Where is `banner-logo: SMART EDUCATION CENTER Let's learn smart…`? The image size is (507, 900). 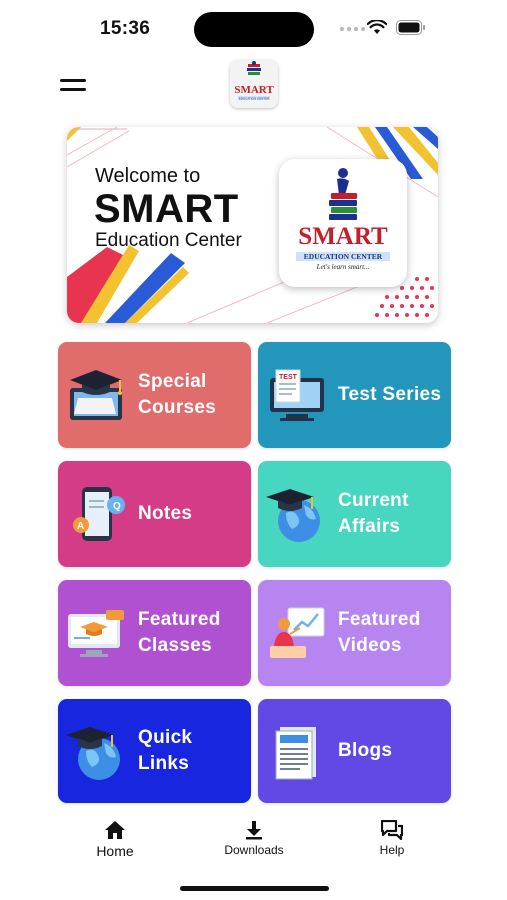
banner-logo: SMART EDUCATION CENTER Let's learn smart… is located at coordinates (343, 223).